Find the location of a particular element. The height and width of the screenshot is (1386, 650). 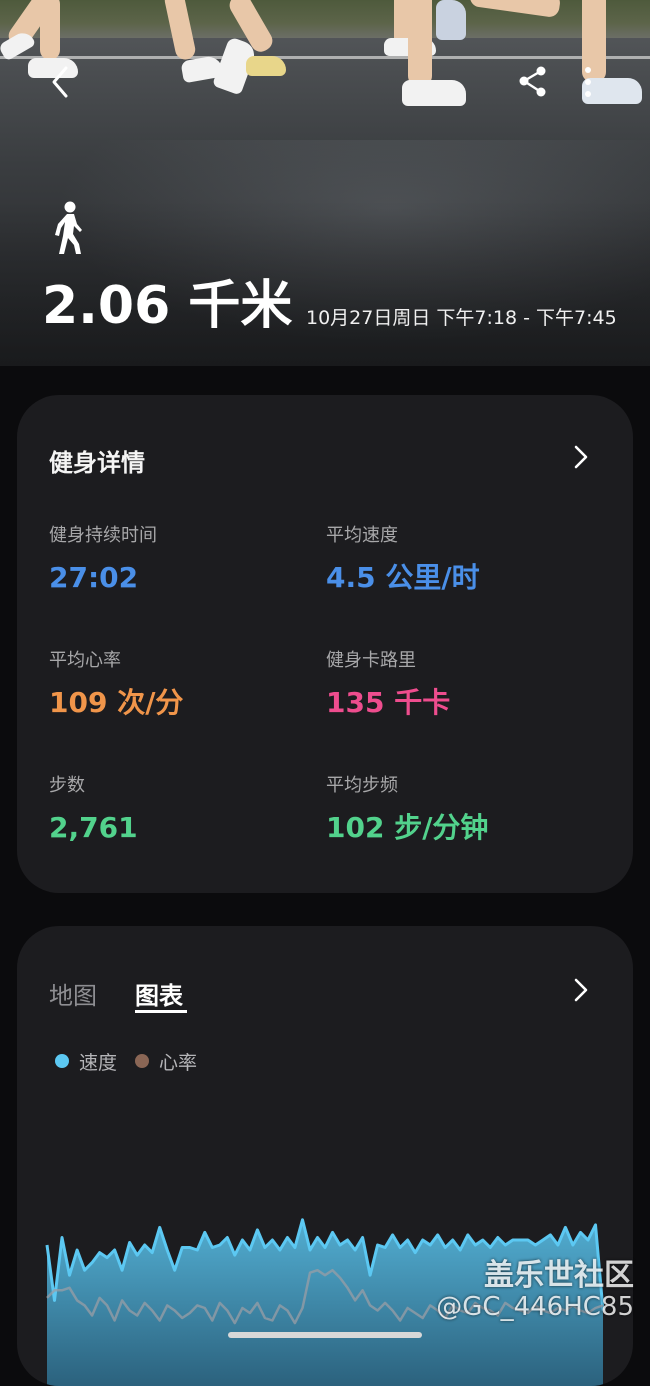

details-title: 健身详情 is located at coordinates (97, 463).